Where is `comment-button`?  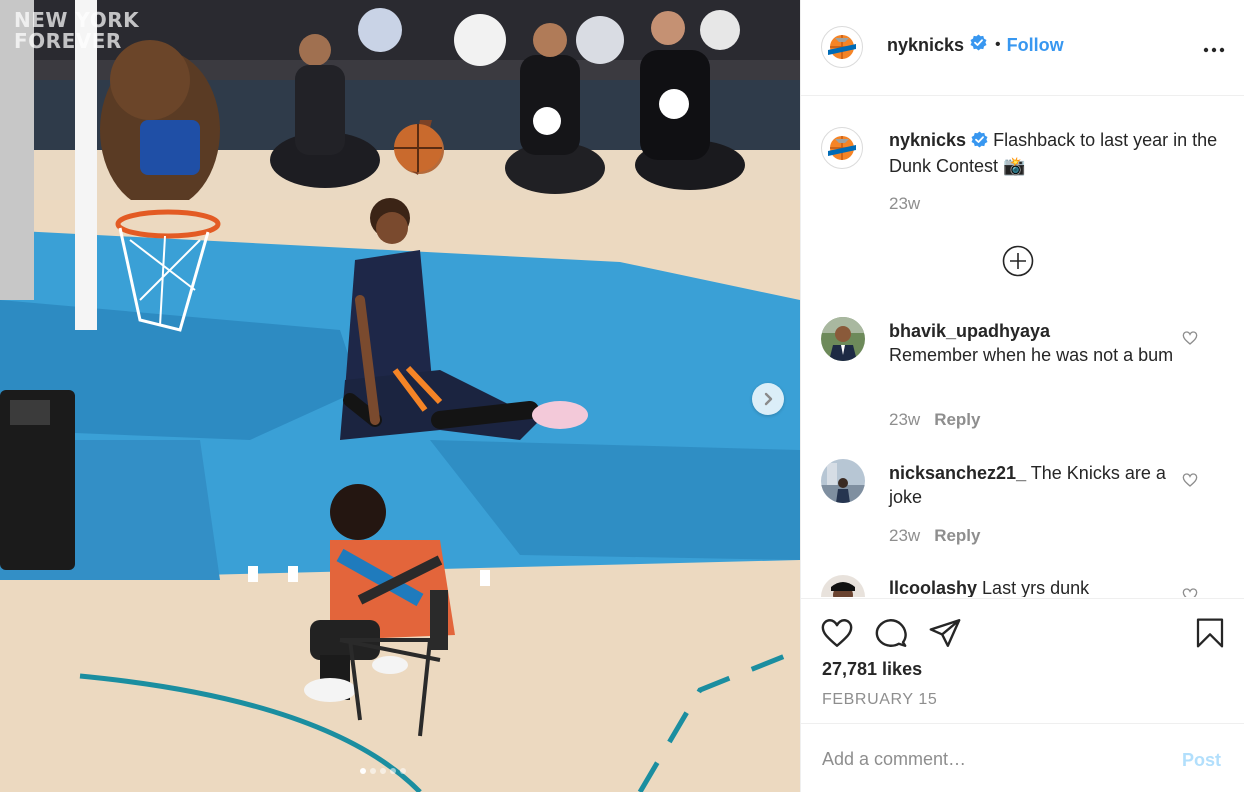 comment-button is located at coordinates (891, 635).